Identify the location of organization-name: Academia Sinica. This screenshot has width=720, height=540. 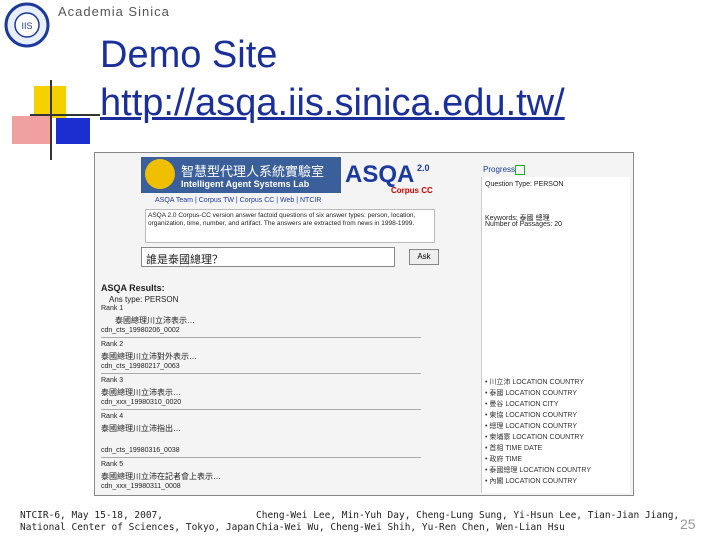
(114, 11).